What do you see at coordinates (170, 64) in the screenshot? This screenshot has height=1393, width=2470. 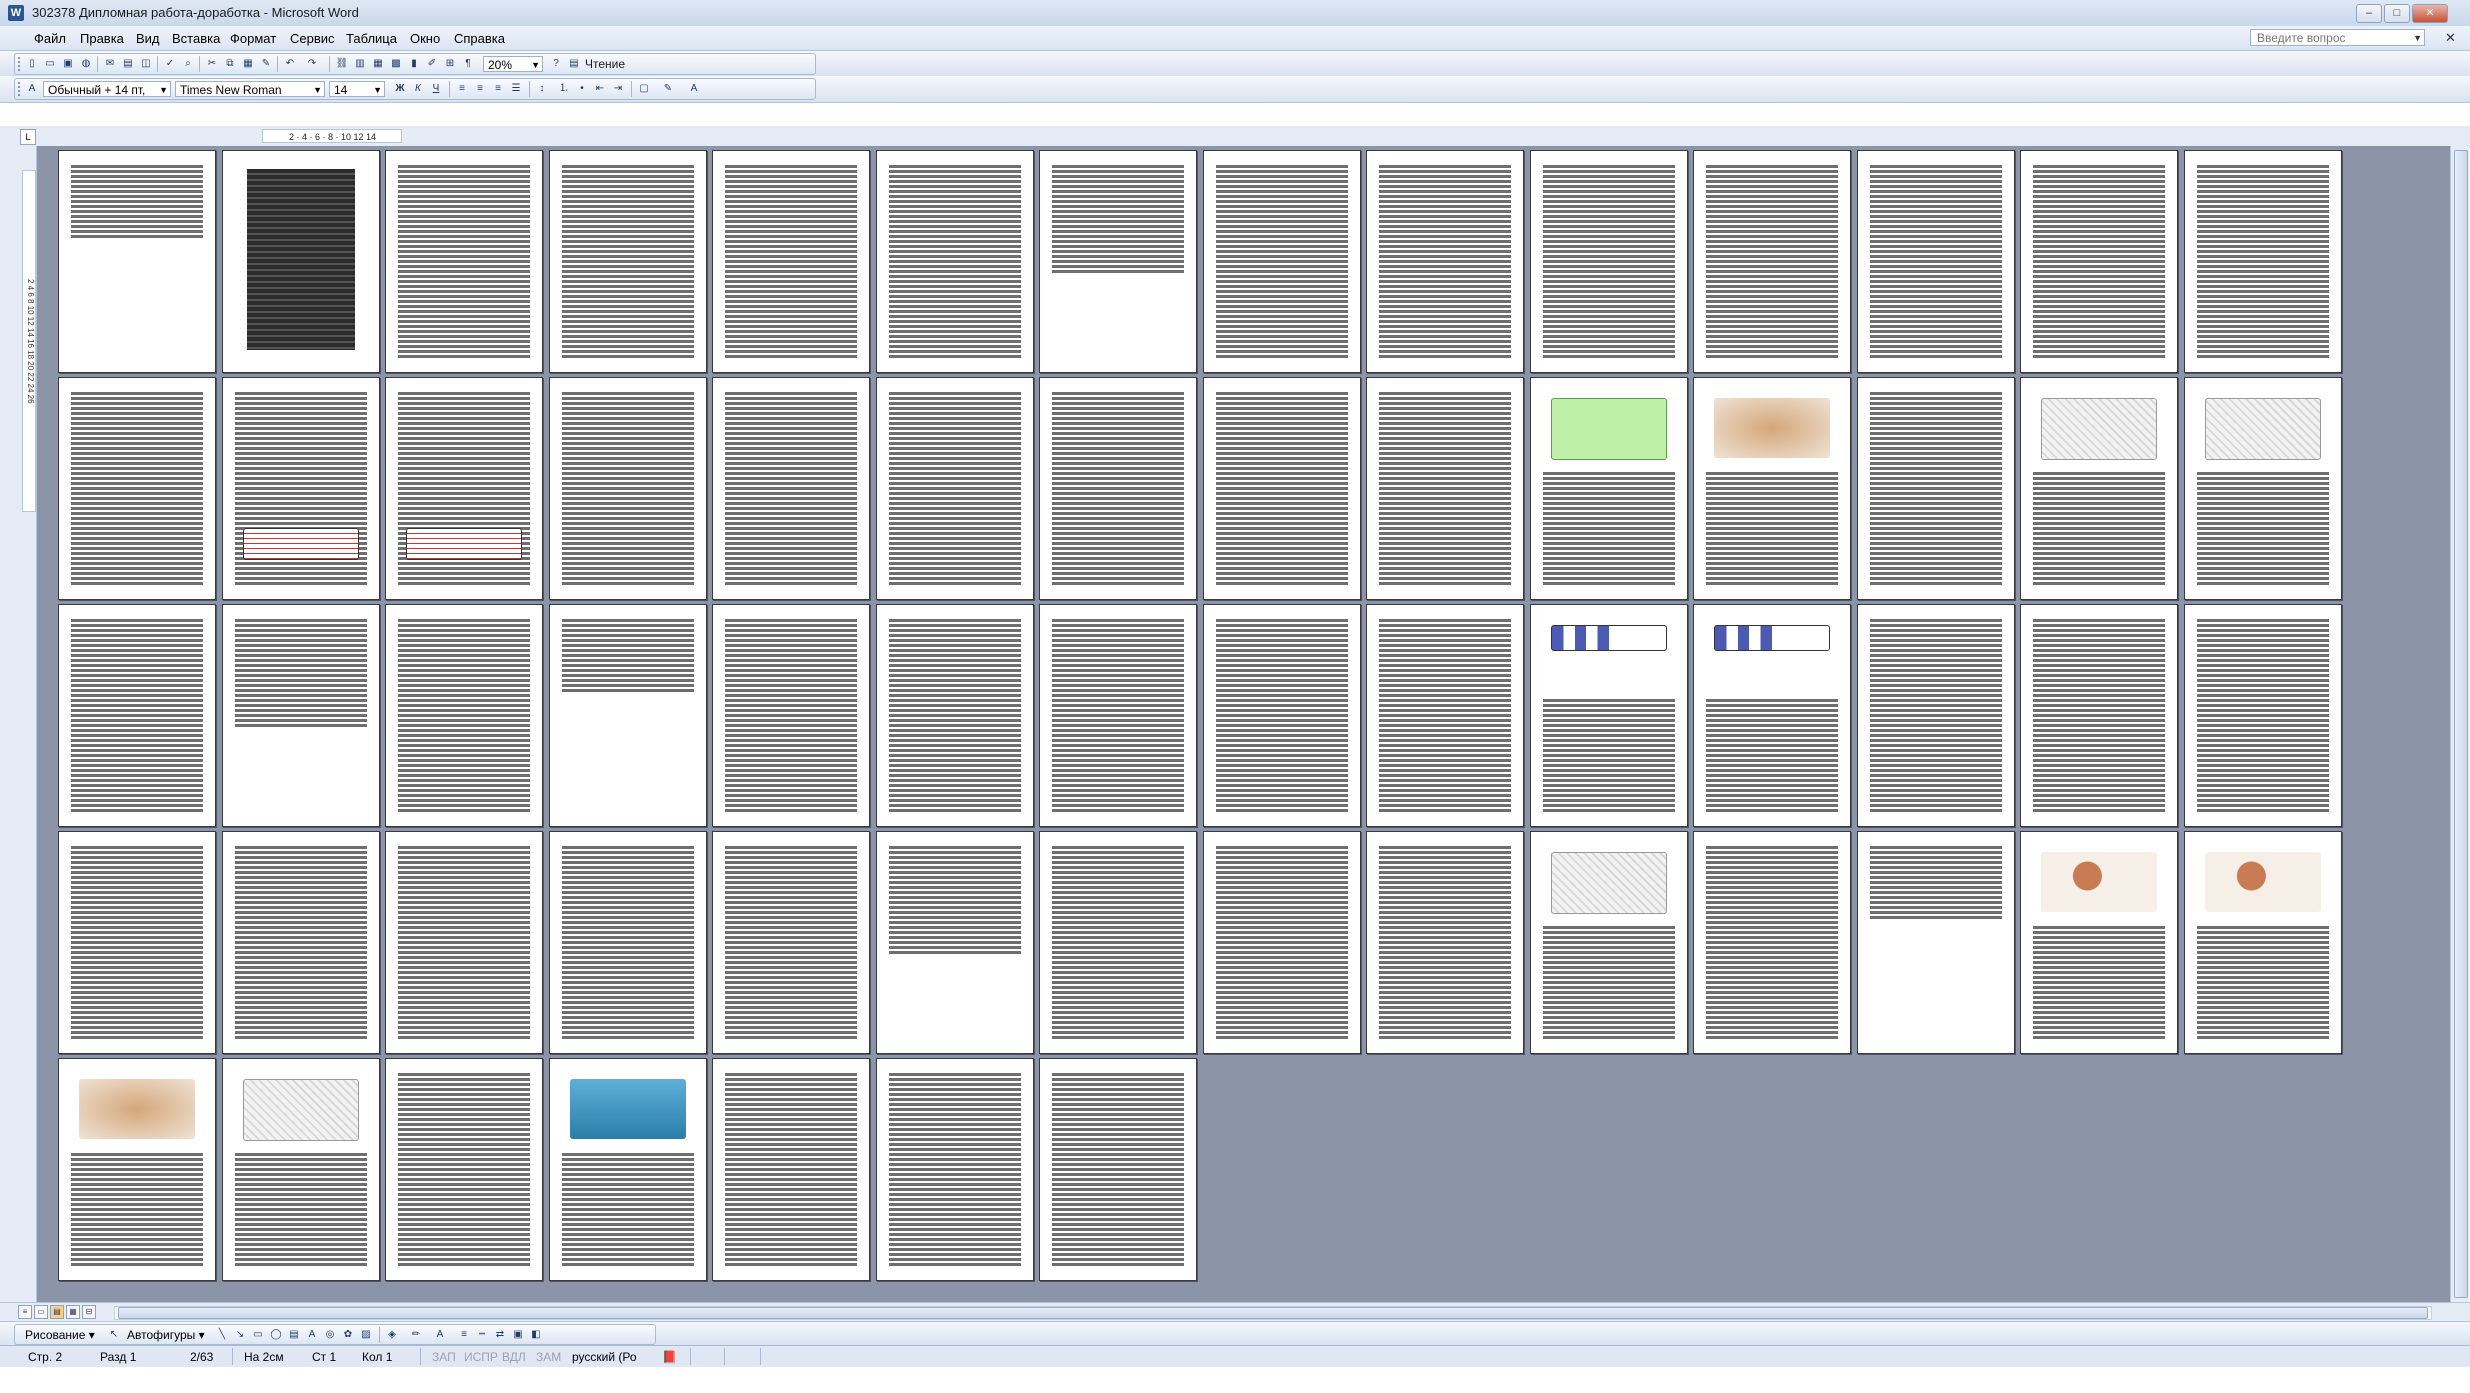 I see `spelling-icon: ✓` at bounding box center [170, 64].